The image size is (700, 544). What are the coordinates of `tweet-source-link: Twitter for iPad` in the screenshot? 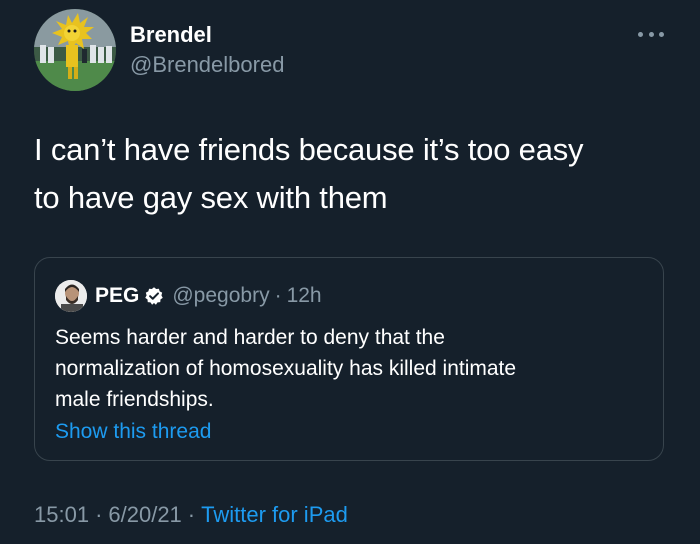 It's located at (274, 514).